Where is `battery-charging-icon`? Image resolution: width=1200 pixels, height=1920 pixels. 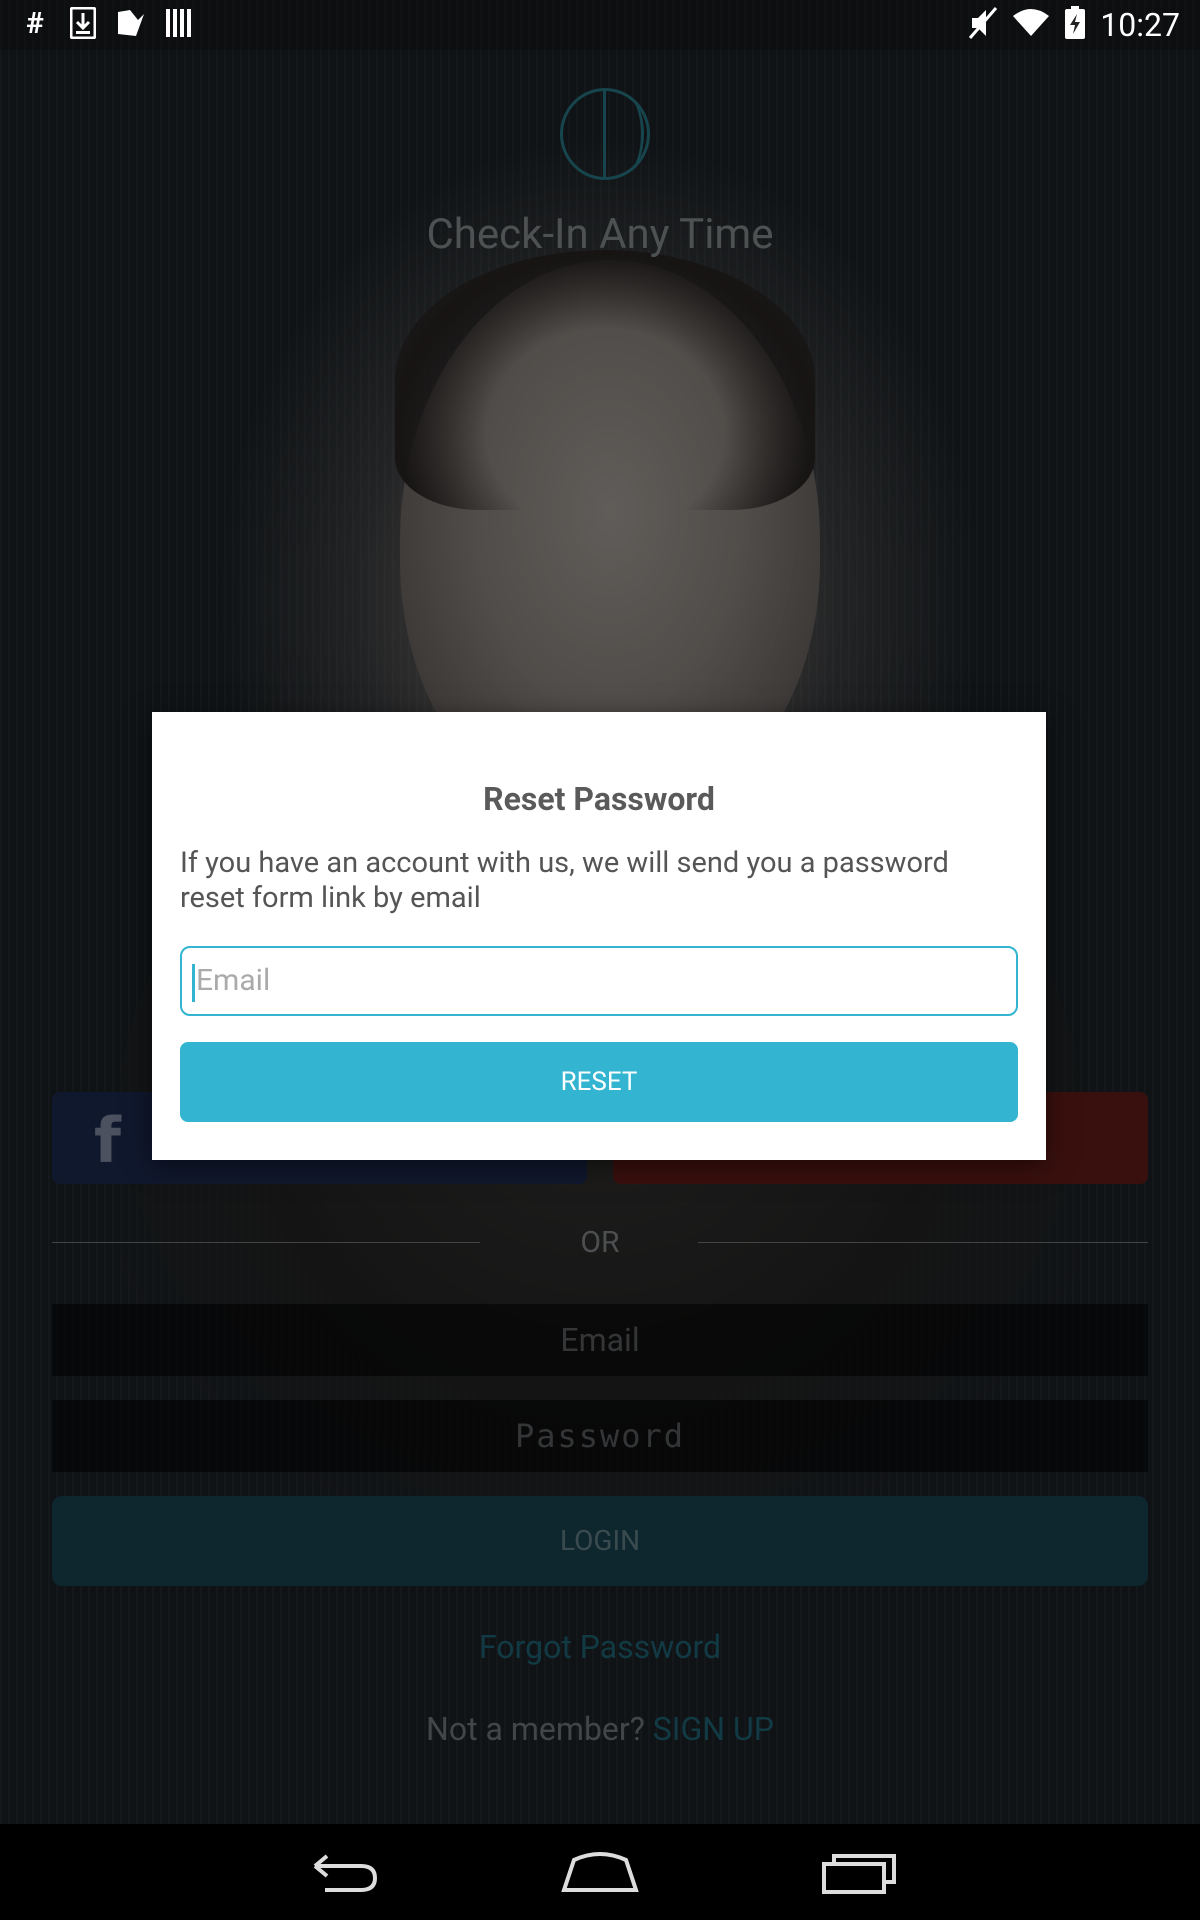
battery-charging-icon is located at coordinates (1075, 25).